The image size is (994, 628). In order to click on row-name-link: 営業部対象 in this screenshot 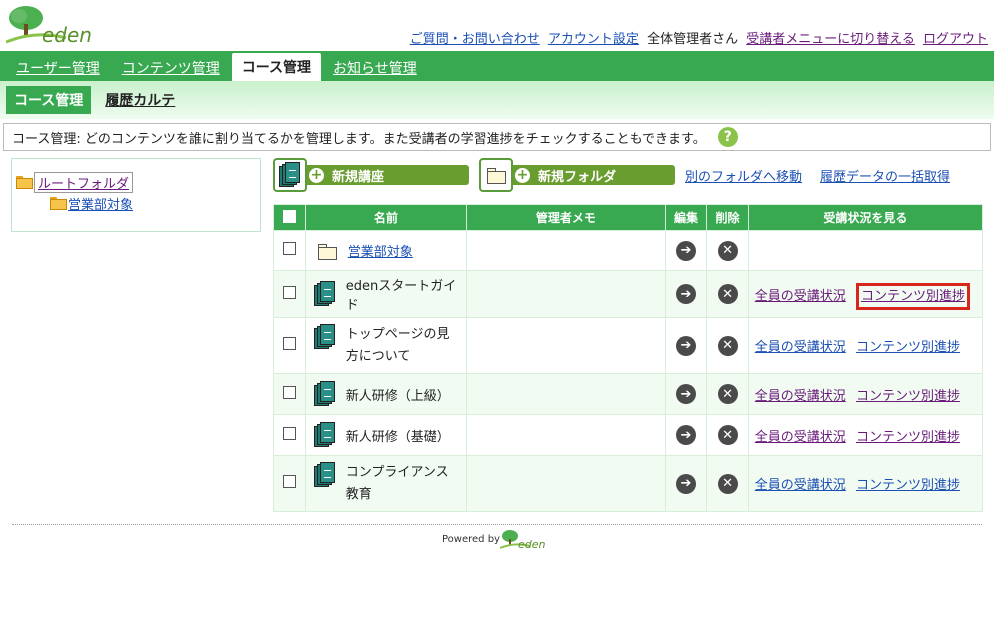, I will do `click(380, 250)`.